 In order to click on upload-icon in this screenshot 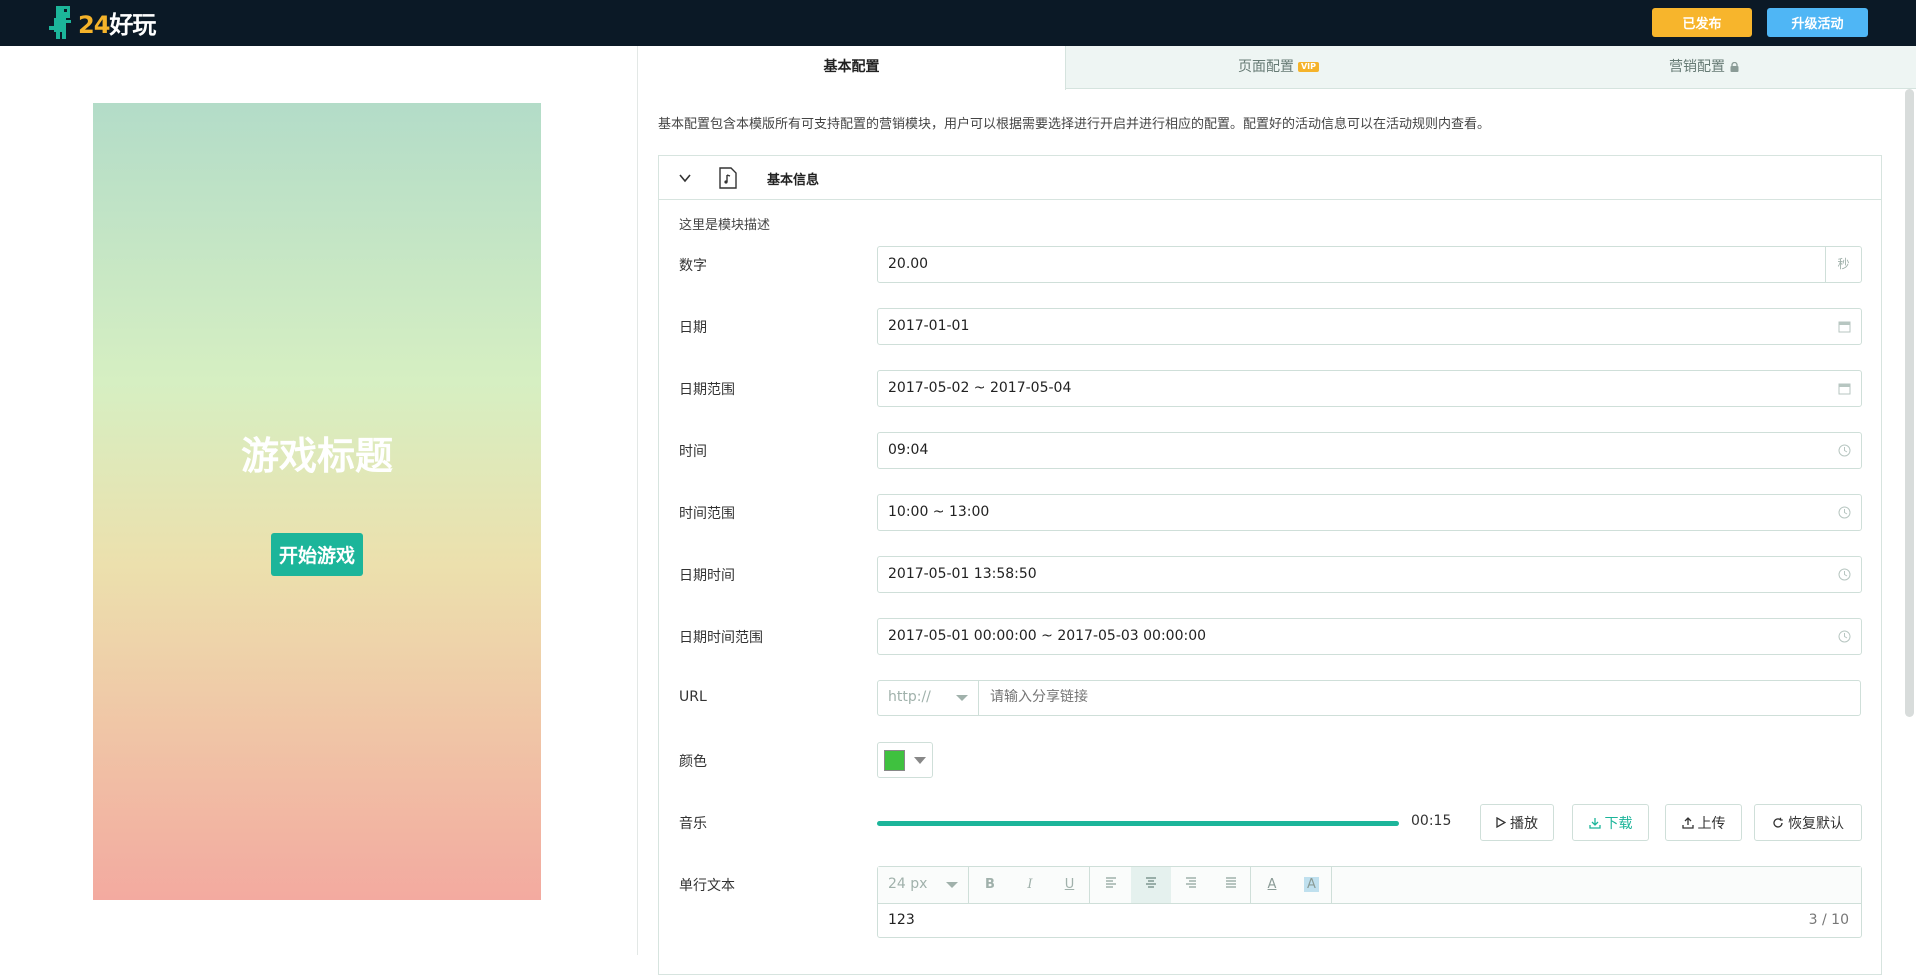, I will do `click(1687, 822)`.